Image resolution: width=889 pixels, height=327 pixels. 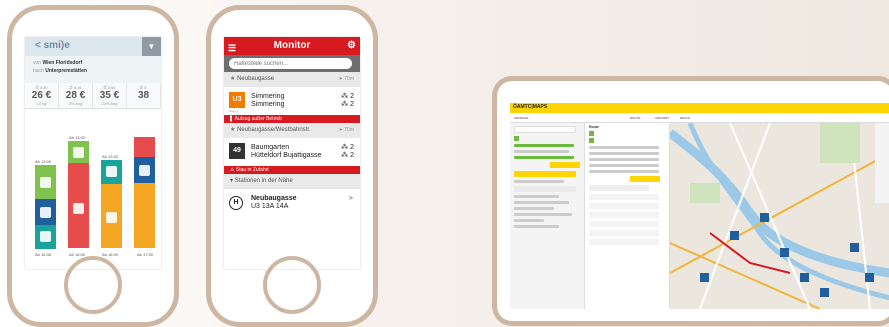 I want to click on price-option-2: ⏱ 4:16 28 €0% Ang, so click(x=76, y=95).